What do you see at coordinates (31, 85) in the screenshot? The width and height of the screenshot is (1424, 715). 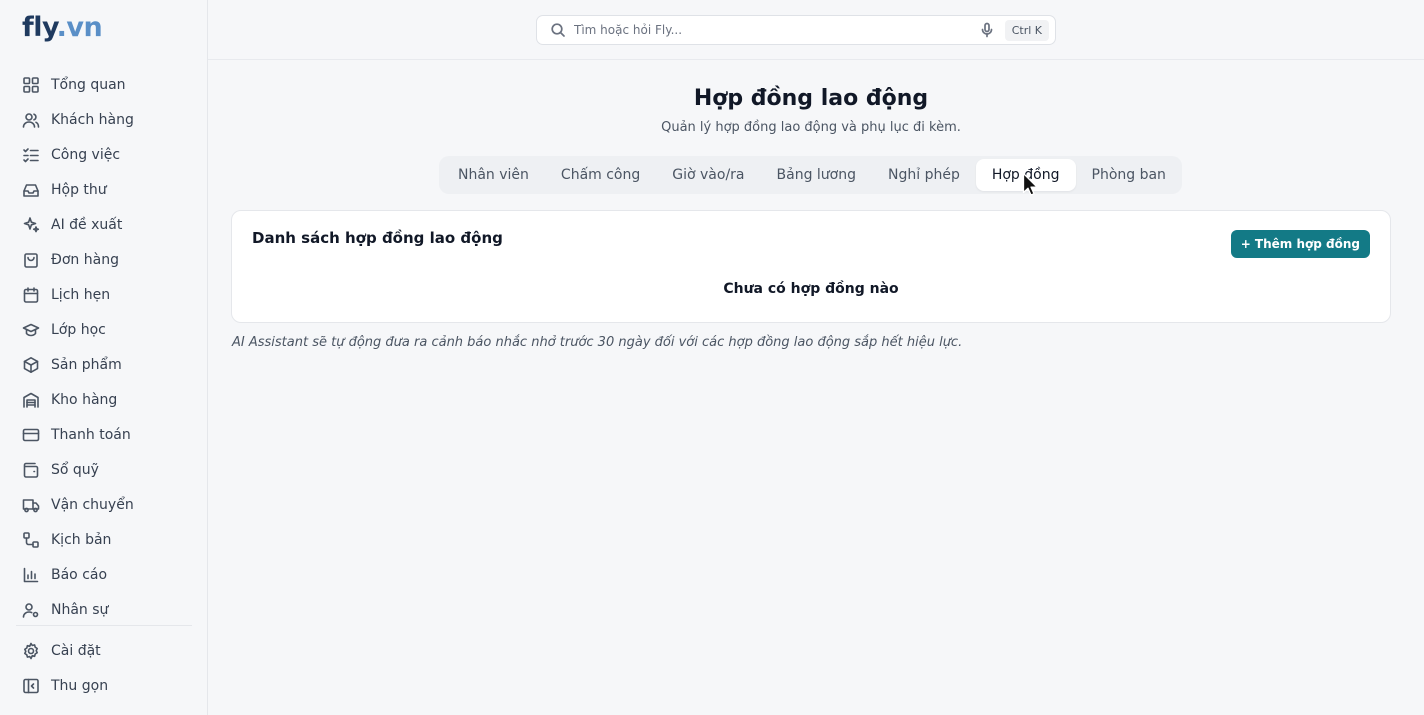 I see `grid-icon` at bounding box center [31, 85].